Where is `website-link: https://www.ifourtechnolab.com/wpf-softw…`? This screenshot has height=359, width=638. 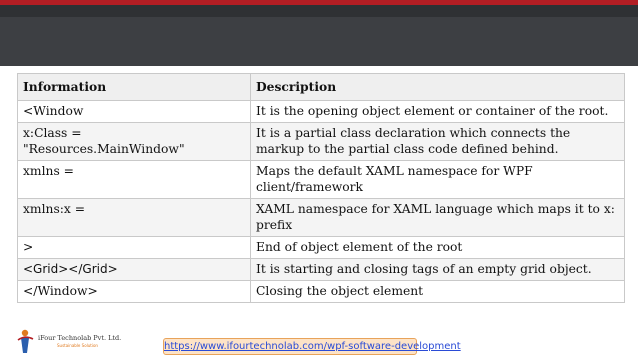 website-link: https://www.ifourtechnolab.com/wpf-softw… is located at coordinates (312, 346).